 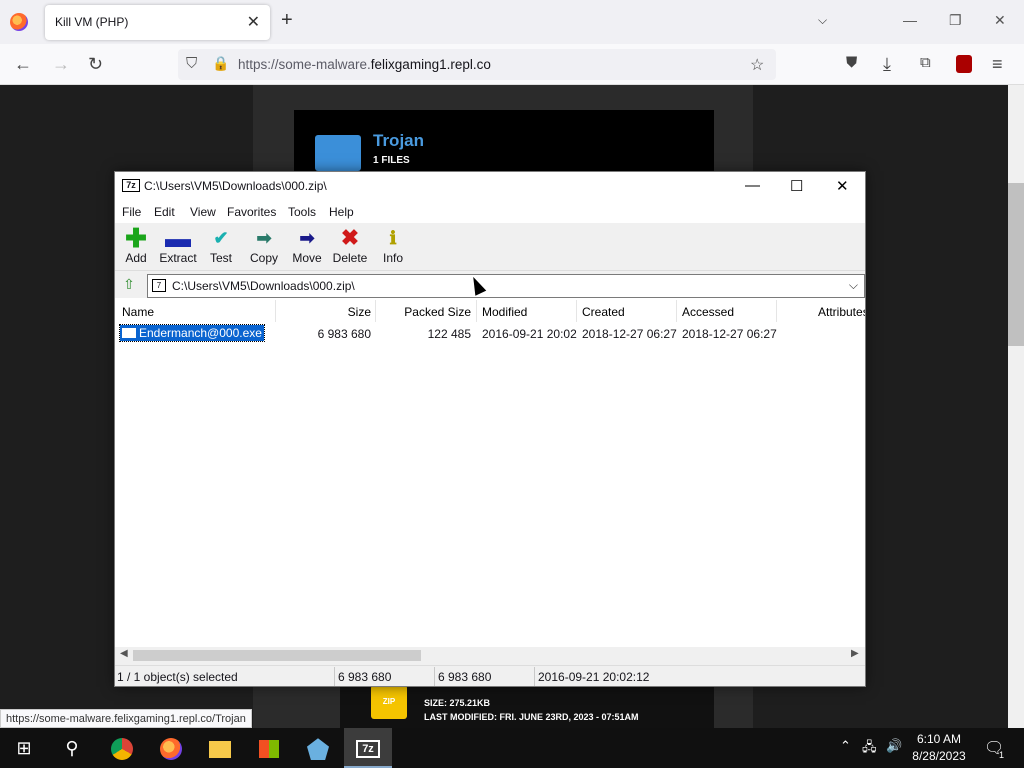 I want to click on delete-button: ✖ Delete, so click(x=350, y=245).